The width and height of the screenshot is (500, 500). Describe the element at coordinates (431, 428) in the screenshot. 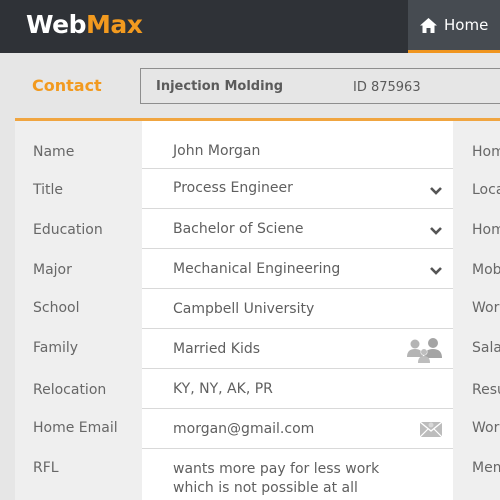

I see `mail-icon` at that location.